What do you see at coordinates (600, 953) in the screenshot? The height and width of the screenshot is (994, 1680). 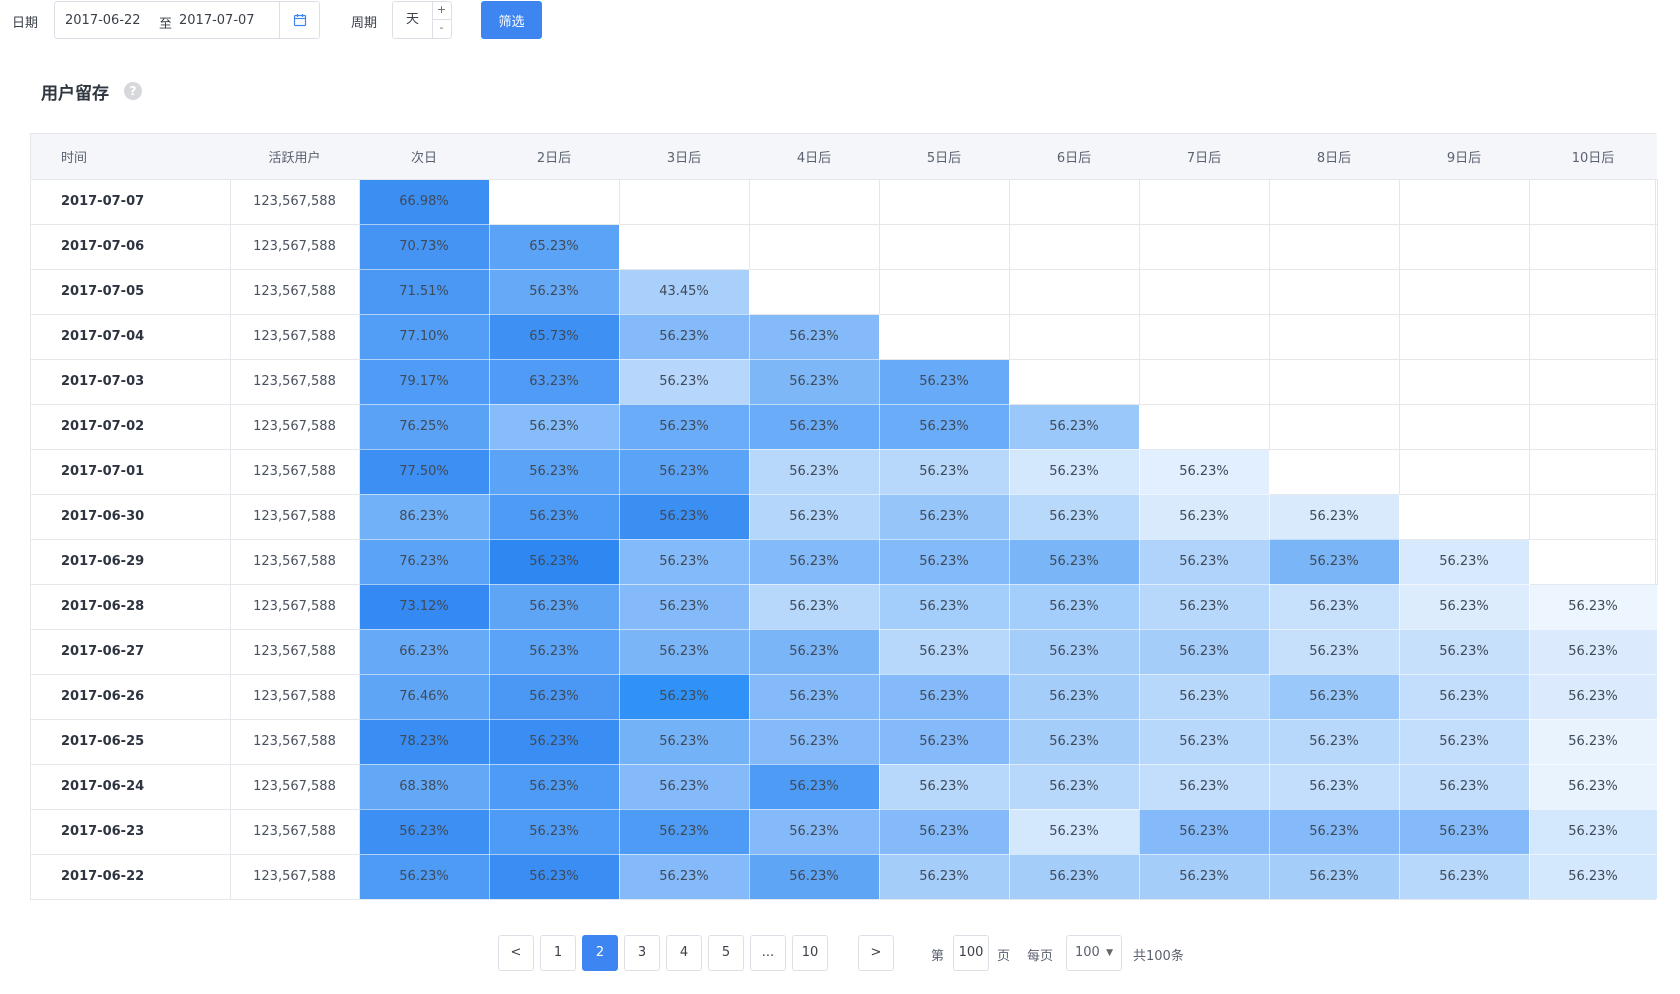 I see `page-button: 2` at bounding box center [600, 953].